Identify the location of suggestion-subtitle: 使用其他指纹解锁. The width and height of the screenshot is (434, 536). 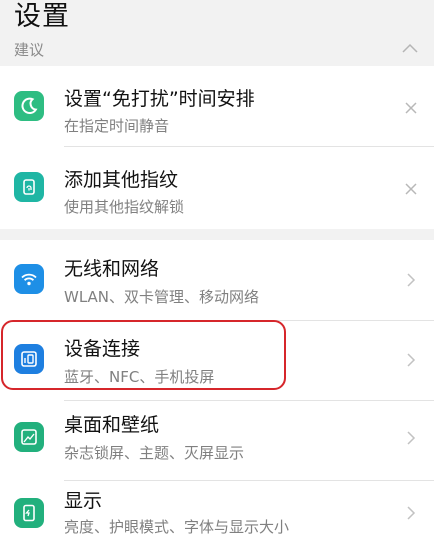
(124, 207).